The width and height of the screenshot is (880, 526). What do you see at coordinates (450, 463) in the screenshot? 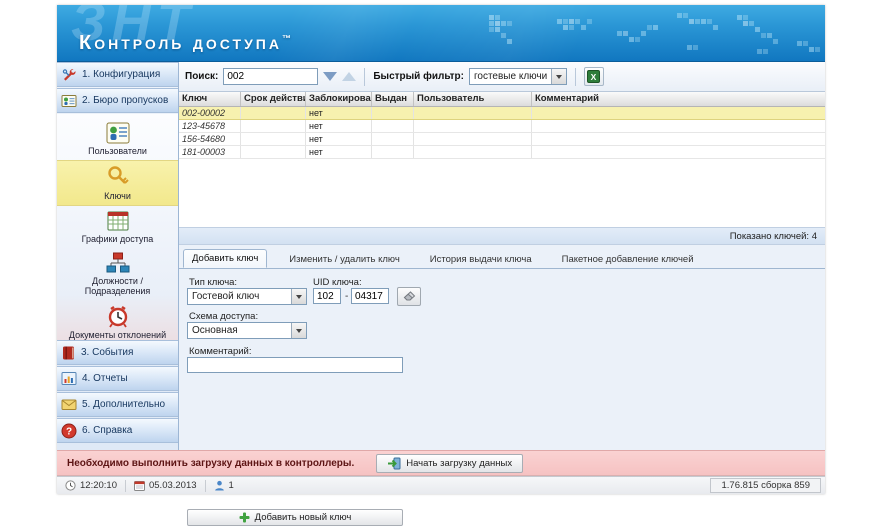
I see `start-upload-button: Начать загрузку данных` at bounding box center [450, 463].